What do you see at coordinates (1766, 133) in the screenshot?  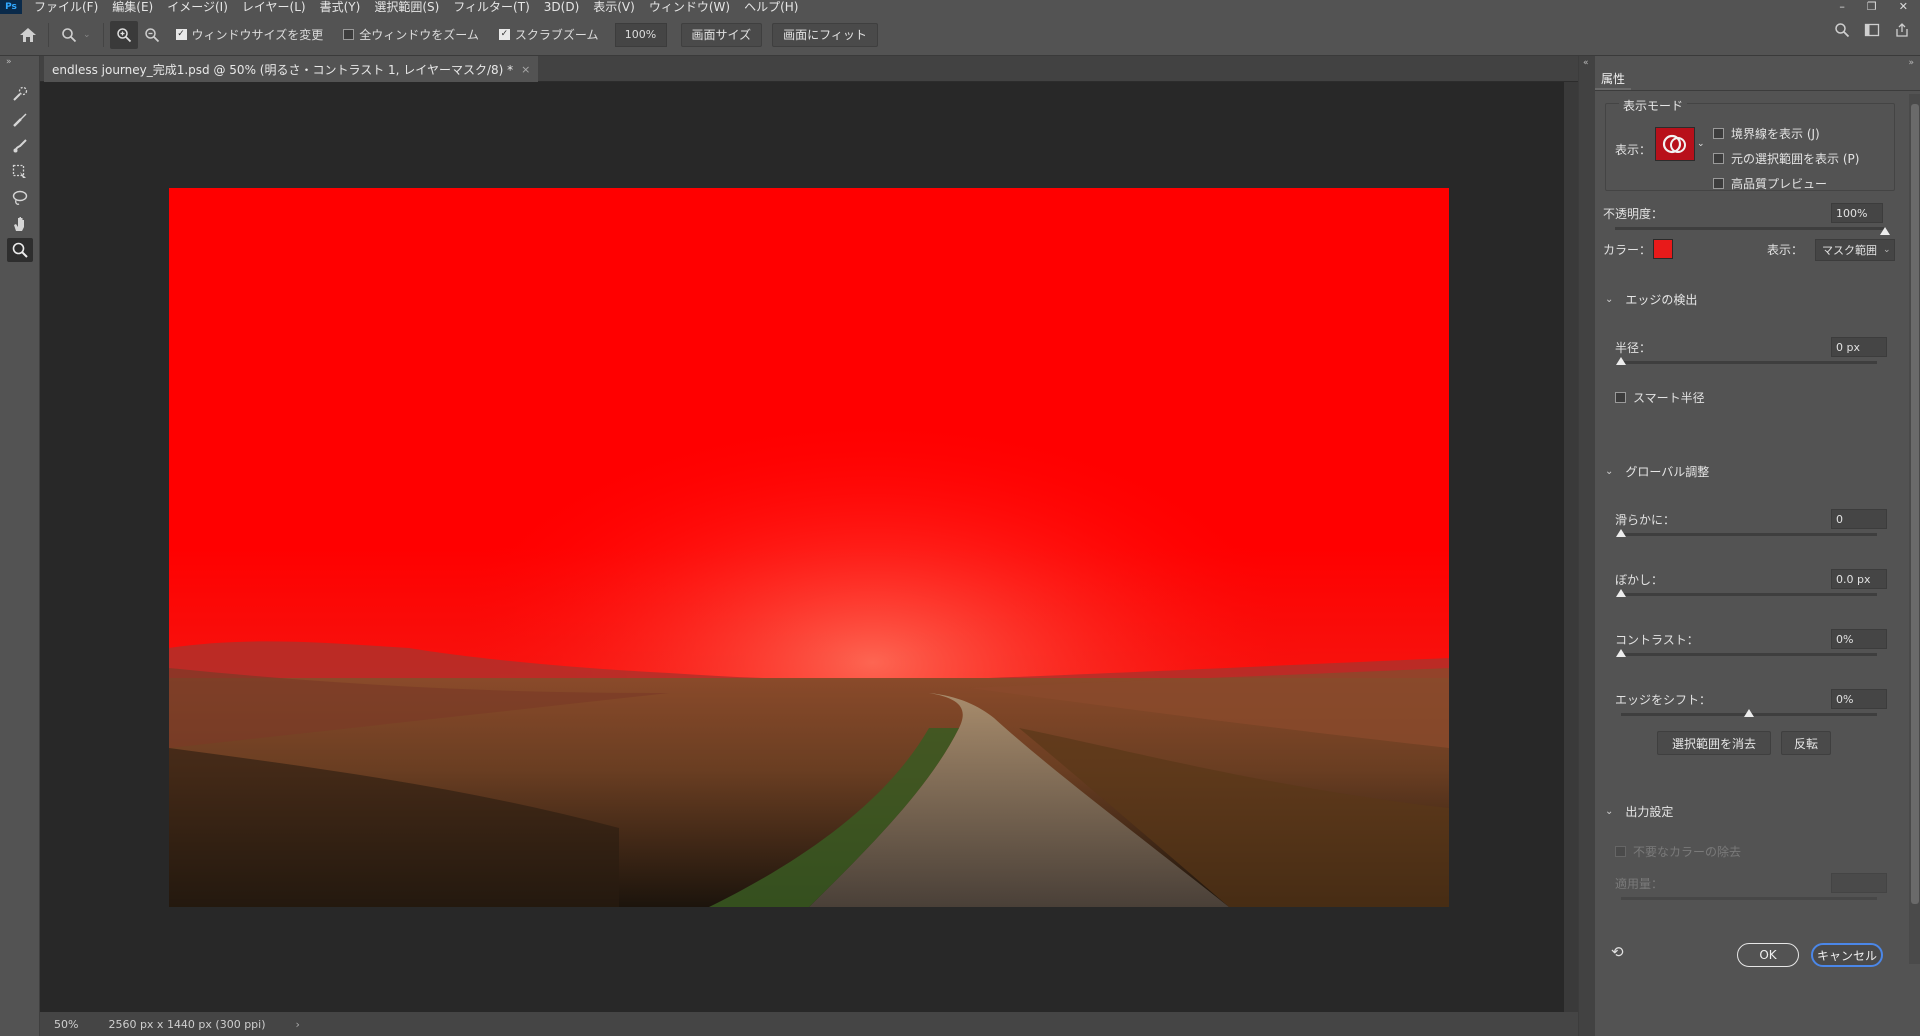 I see `show-edges-option: 境界線を表示 (J)` at bounding box center [1766, 133].